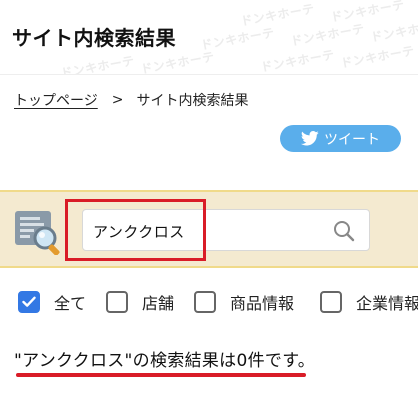  I want to click on search-filters: 全て 店舗 商品情報 企業情報, so click(209, 304).